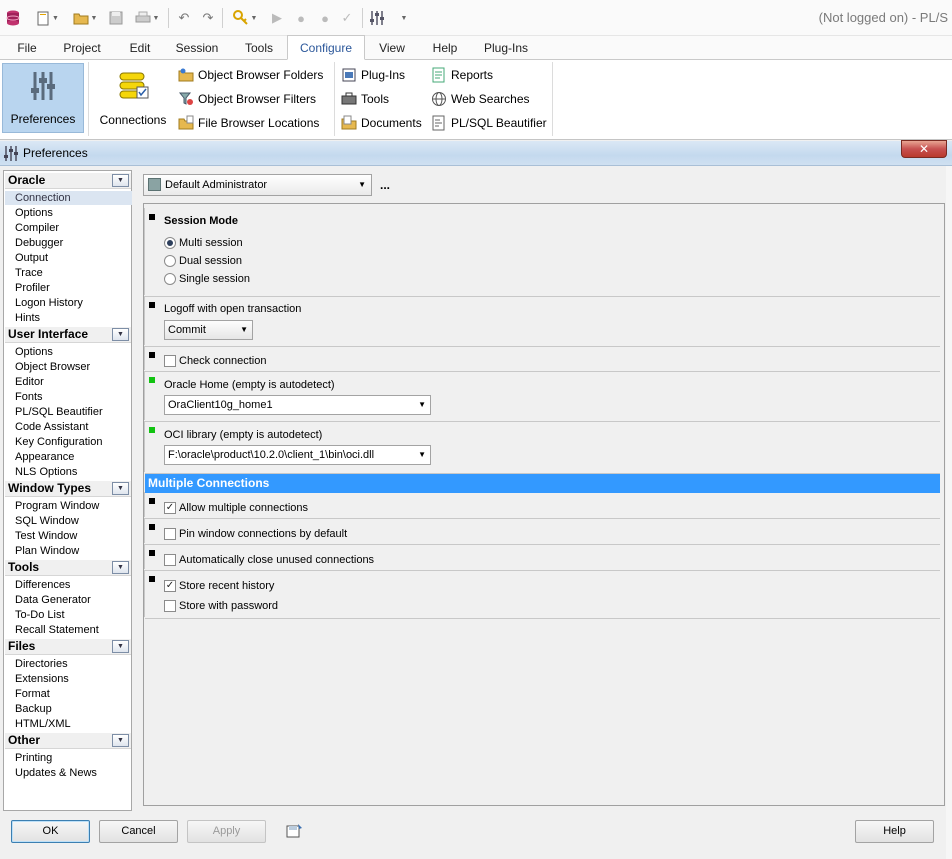 The height and width of the screenshot is (859, 952). I want to click on nav-item-logon-history: Logon History, so click(49, 303).